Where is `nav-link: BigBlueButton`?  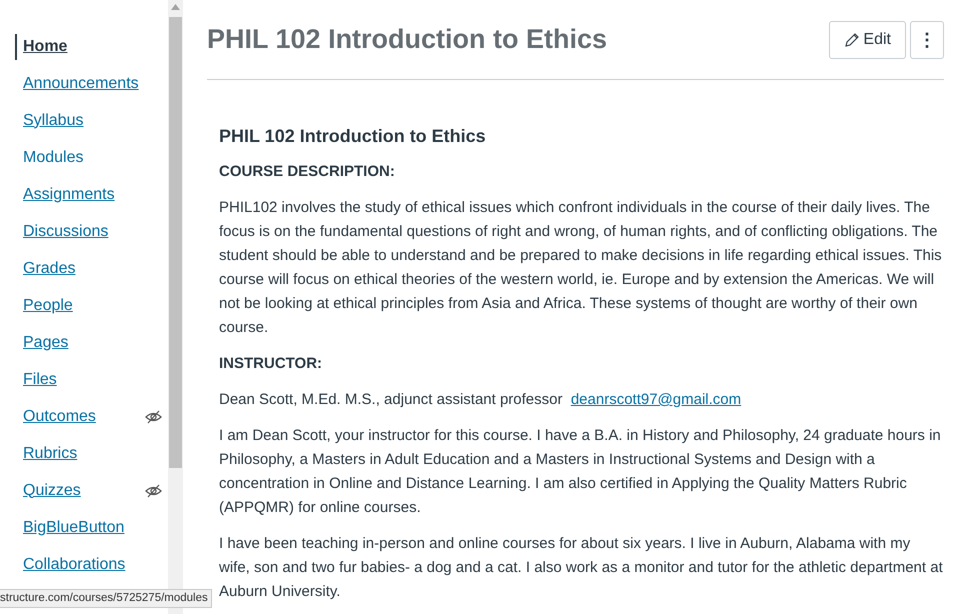 nav-link: BigBlueButton is located at coordinates (69, 527).